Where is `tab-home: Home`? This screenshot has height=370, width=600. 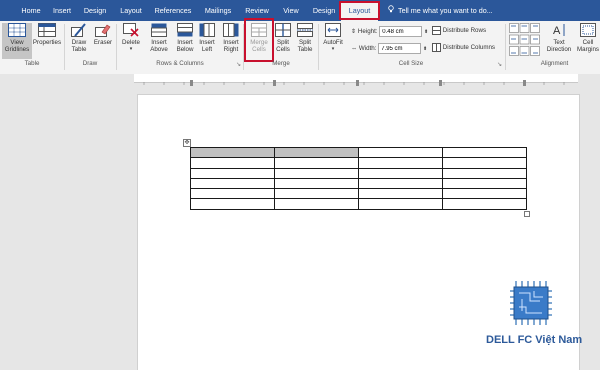
tab-home: Home is located at coordinates (31, 10).